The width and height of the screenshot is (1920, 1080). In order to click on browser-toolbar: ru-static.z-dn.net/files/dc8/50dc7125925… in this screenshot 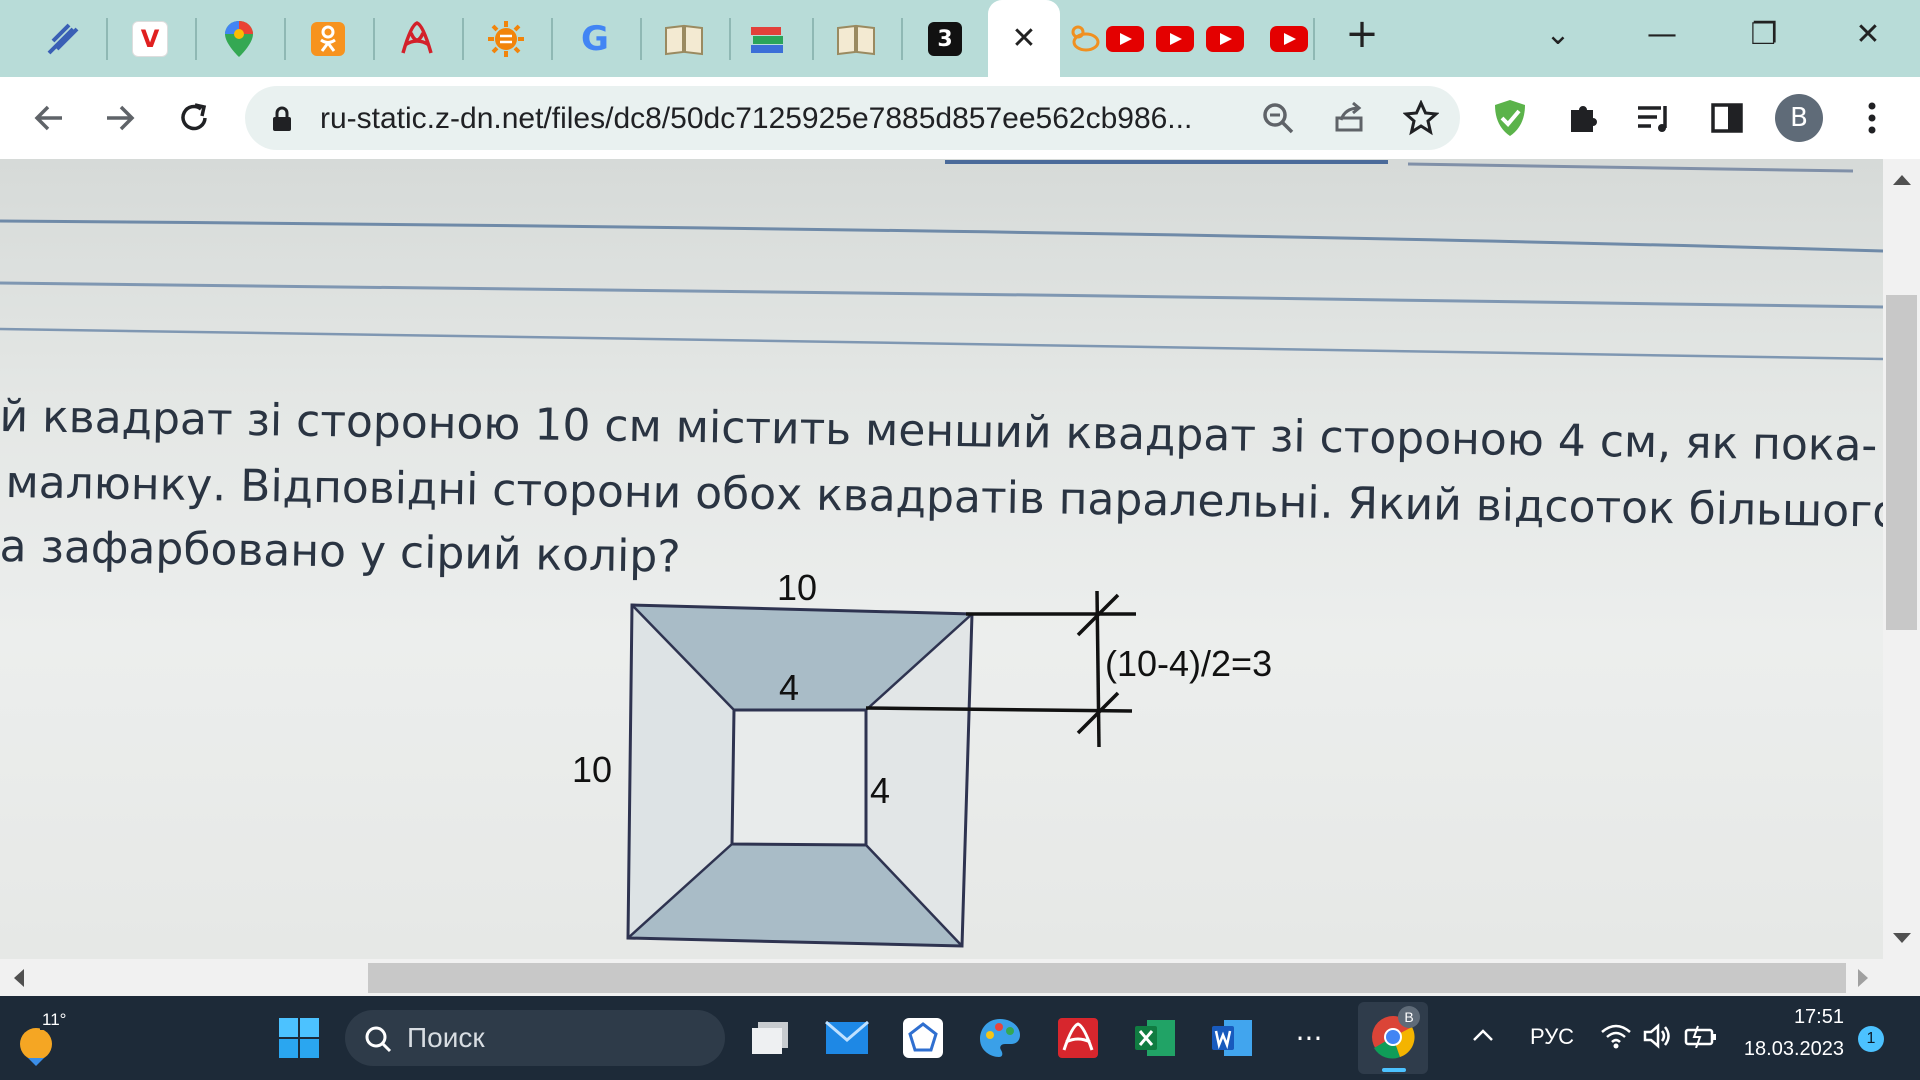, I will do `click(960, 118)`.